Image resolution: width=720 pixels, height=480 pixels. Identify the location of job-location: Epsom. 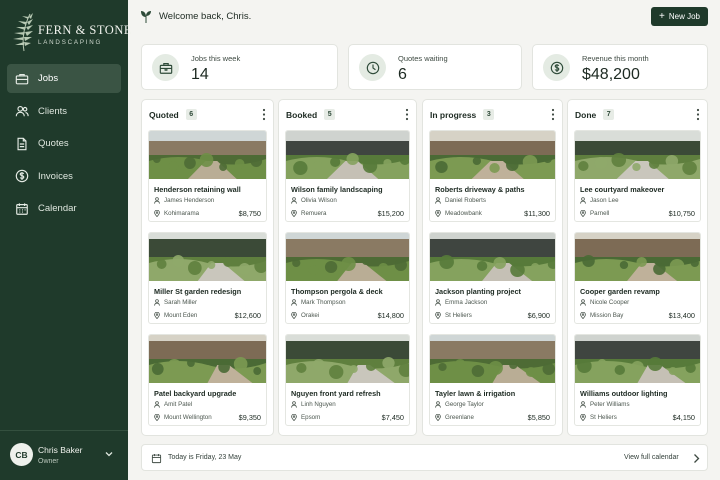
(305, 417).